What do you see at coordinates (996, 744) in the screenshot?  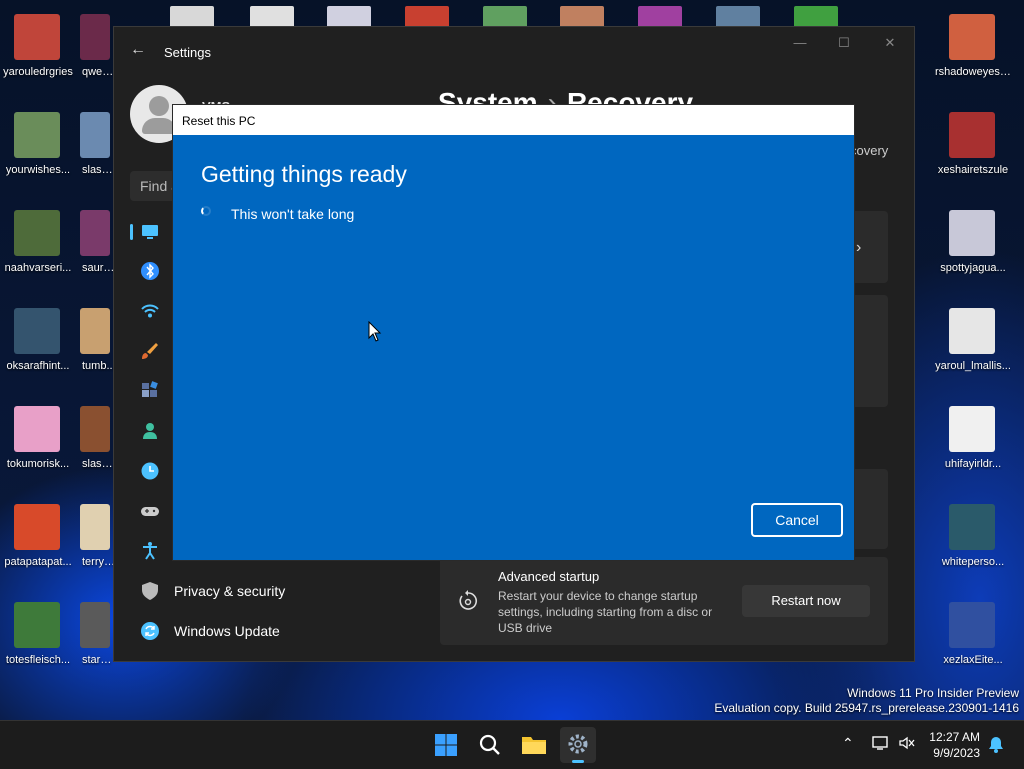 I see `notification-bell-icon` at bounding box center [996, 744].